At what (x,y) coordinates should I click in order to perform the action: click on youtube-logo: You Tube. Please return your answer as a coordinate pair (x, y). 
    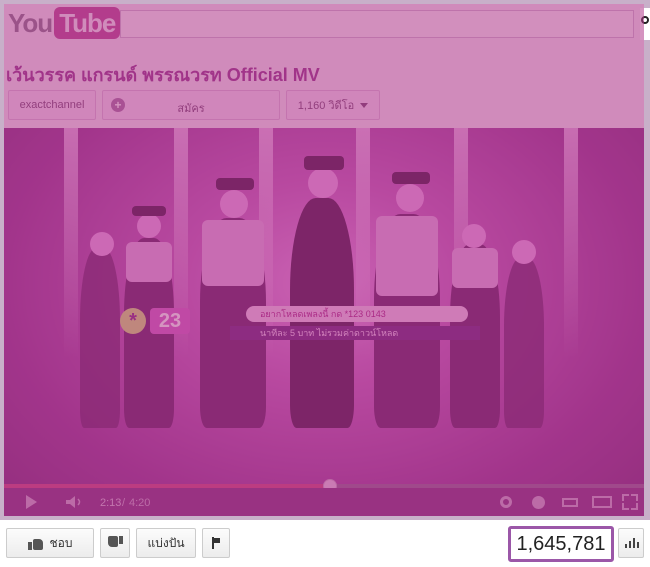
    Looking at the image, I should click on (64, 23).